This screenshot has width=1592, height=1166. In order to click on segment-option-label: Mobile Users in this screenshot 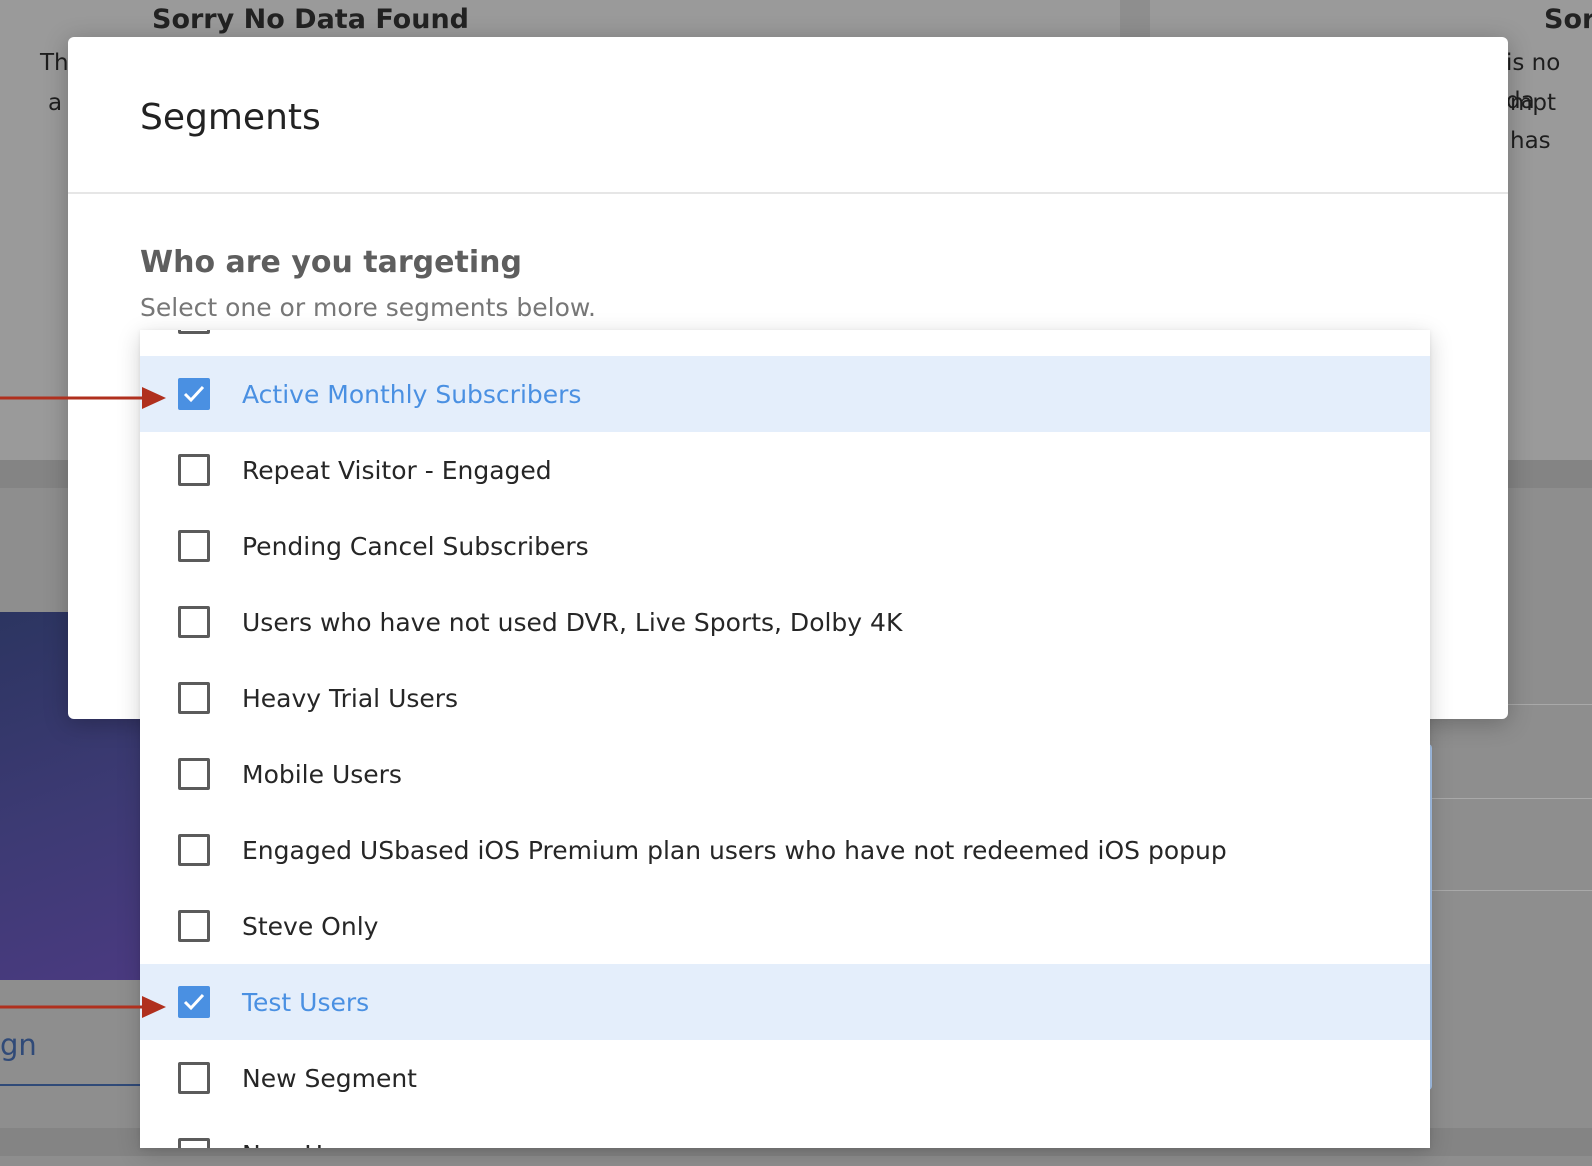, I will do `click(322, 774)`.